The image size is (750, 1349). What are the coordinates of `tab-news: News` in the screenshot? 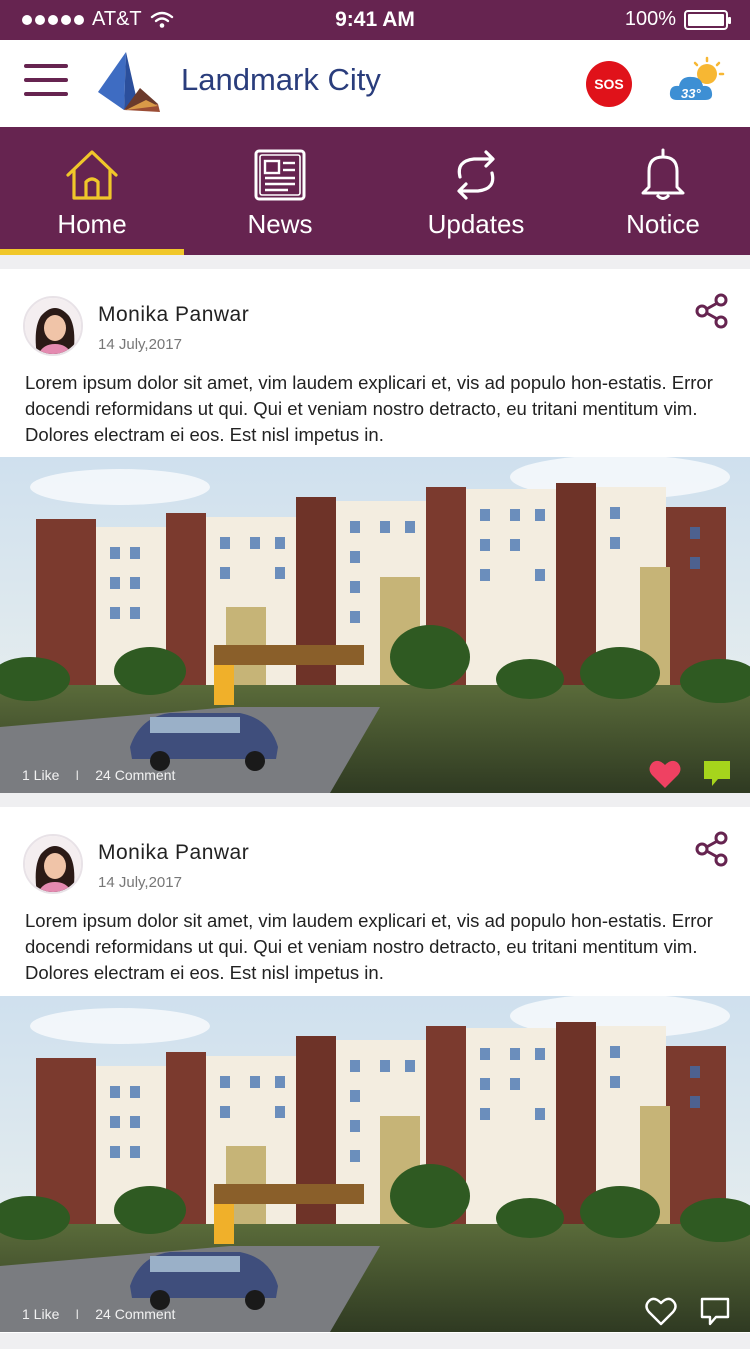 It's located at (280, 191).